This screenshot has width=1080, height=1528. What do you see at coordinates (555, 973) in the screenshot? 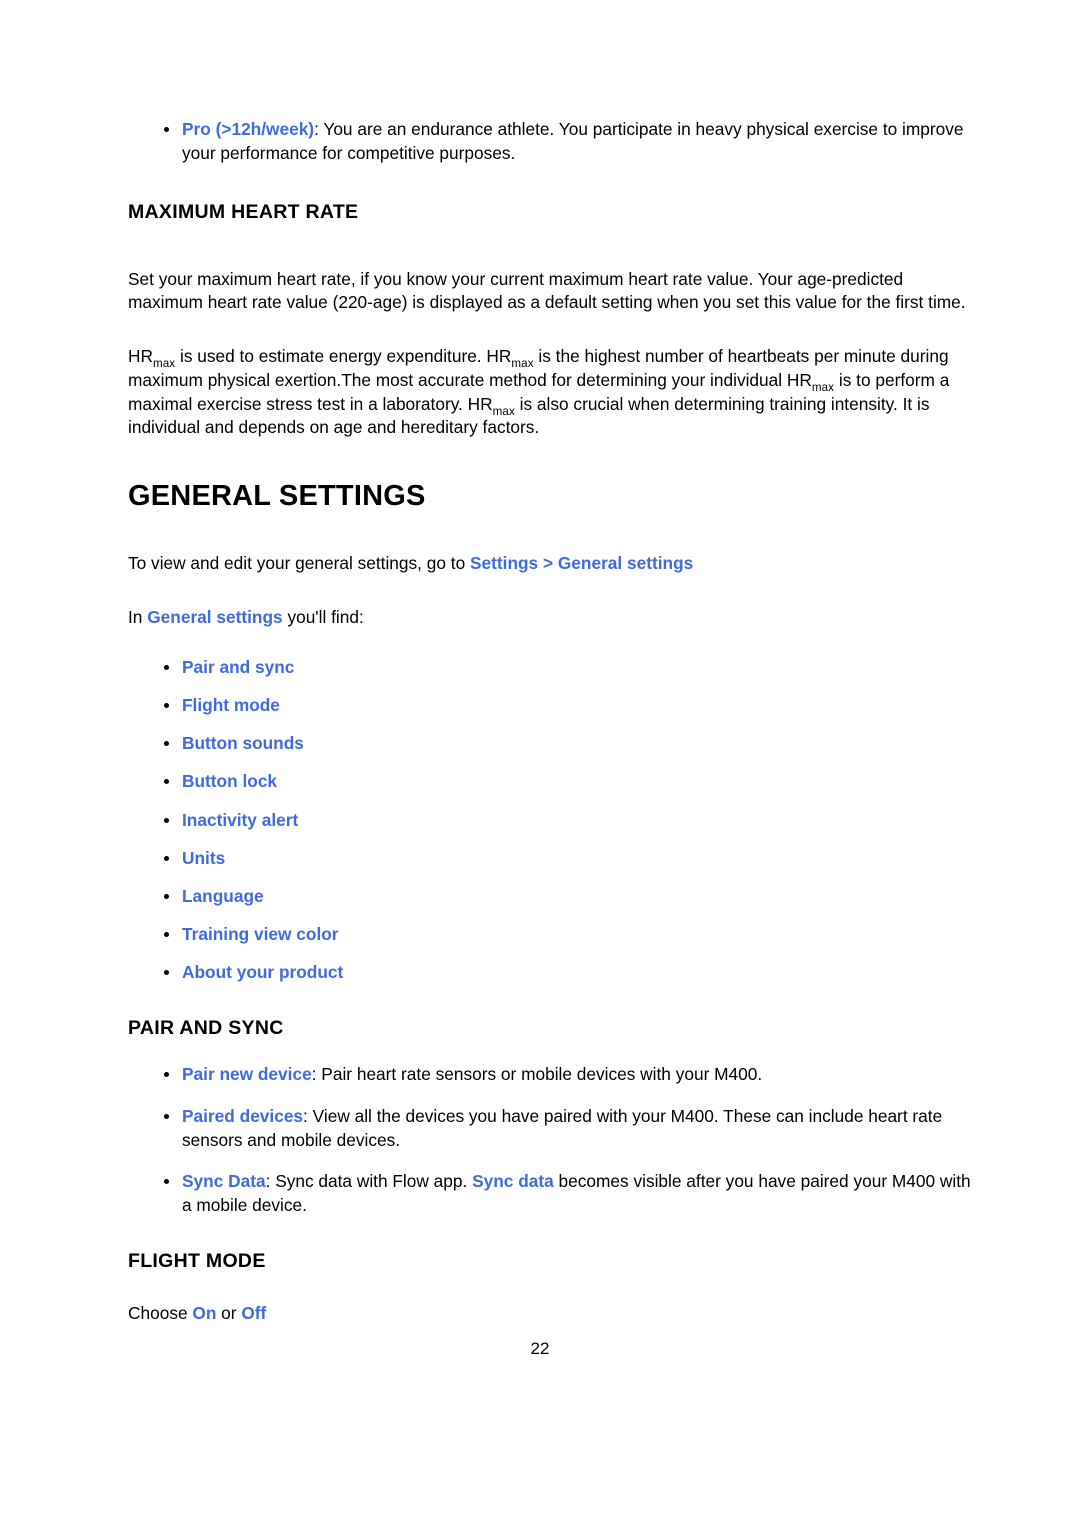
I see `list-item: About your product` at bounding box center [555, 973].